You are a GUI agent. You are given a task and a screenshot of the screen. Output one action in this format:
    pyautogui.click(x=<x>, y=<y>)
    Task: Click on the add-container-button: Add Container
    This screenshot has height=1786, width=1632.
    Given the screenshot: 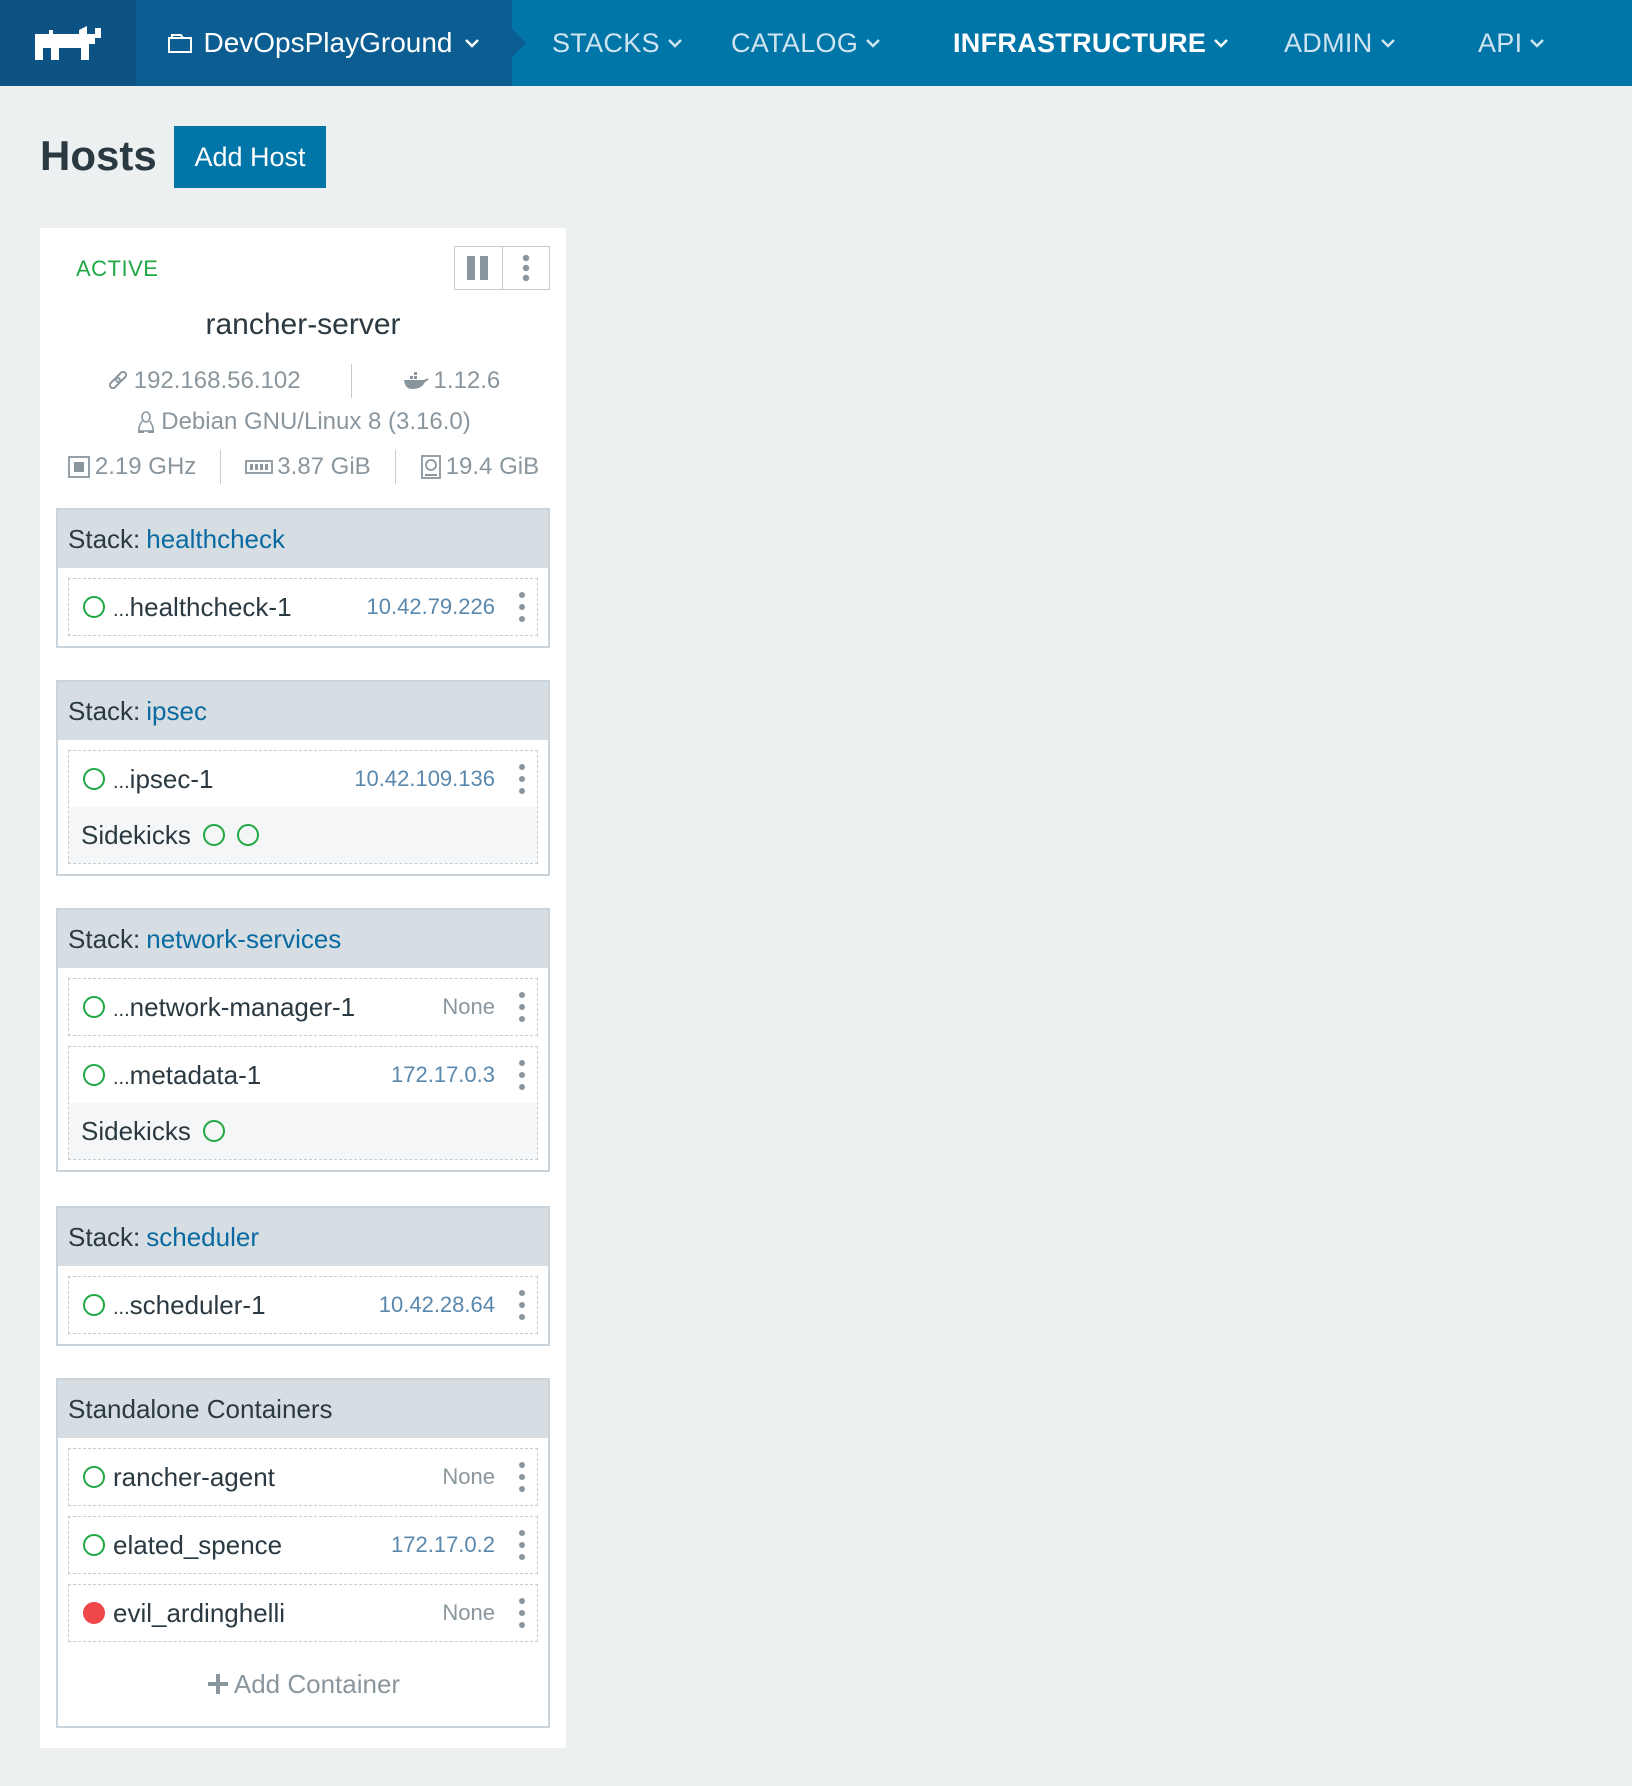 What is the action you would take?
    pyautogui.click(x=303, y=1684)
    